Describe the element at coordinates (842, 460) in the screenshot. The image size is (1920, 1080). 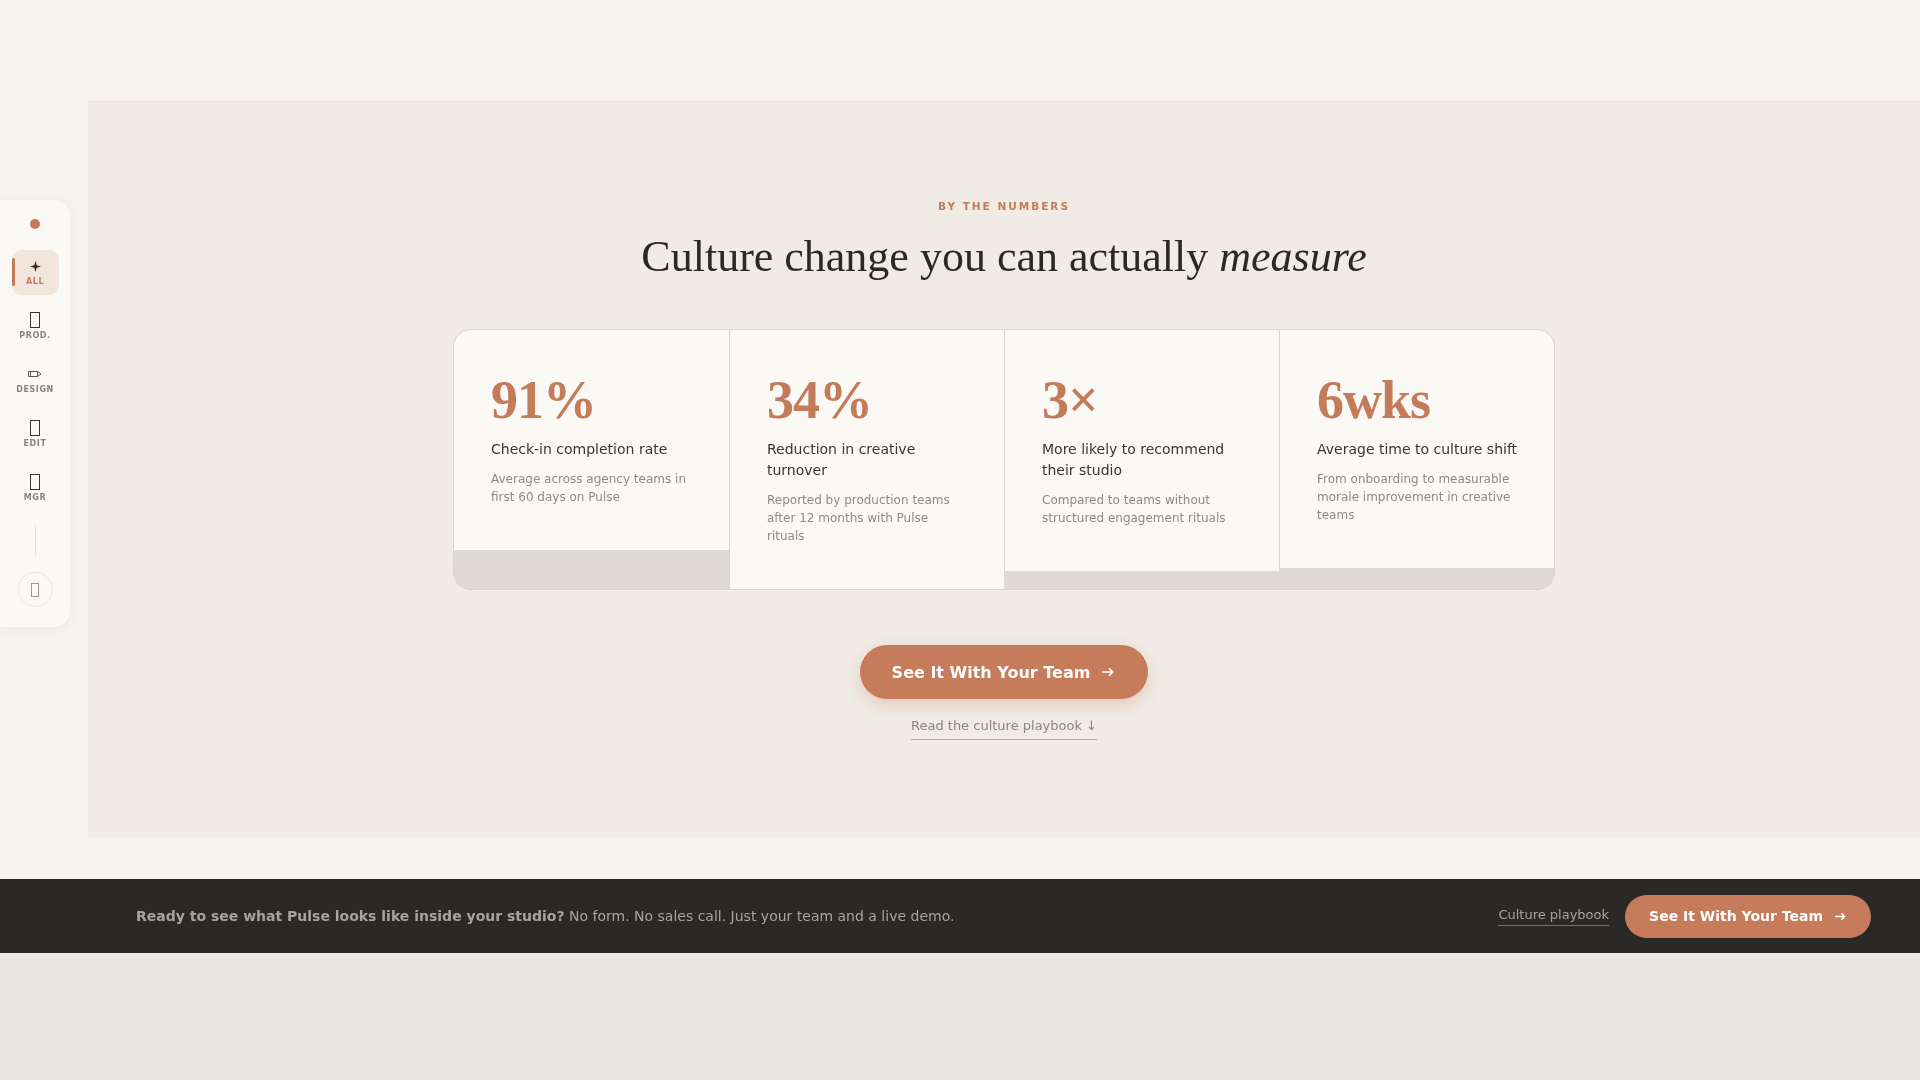
I see `stat-title: Reduction in creative turnover` at that location.